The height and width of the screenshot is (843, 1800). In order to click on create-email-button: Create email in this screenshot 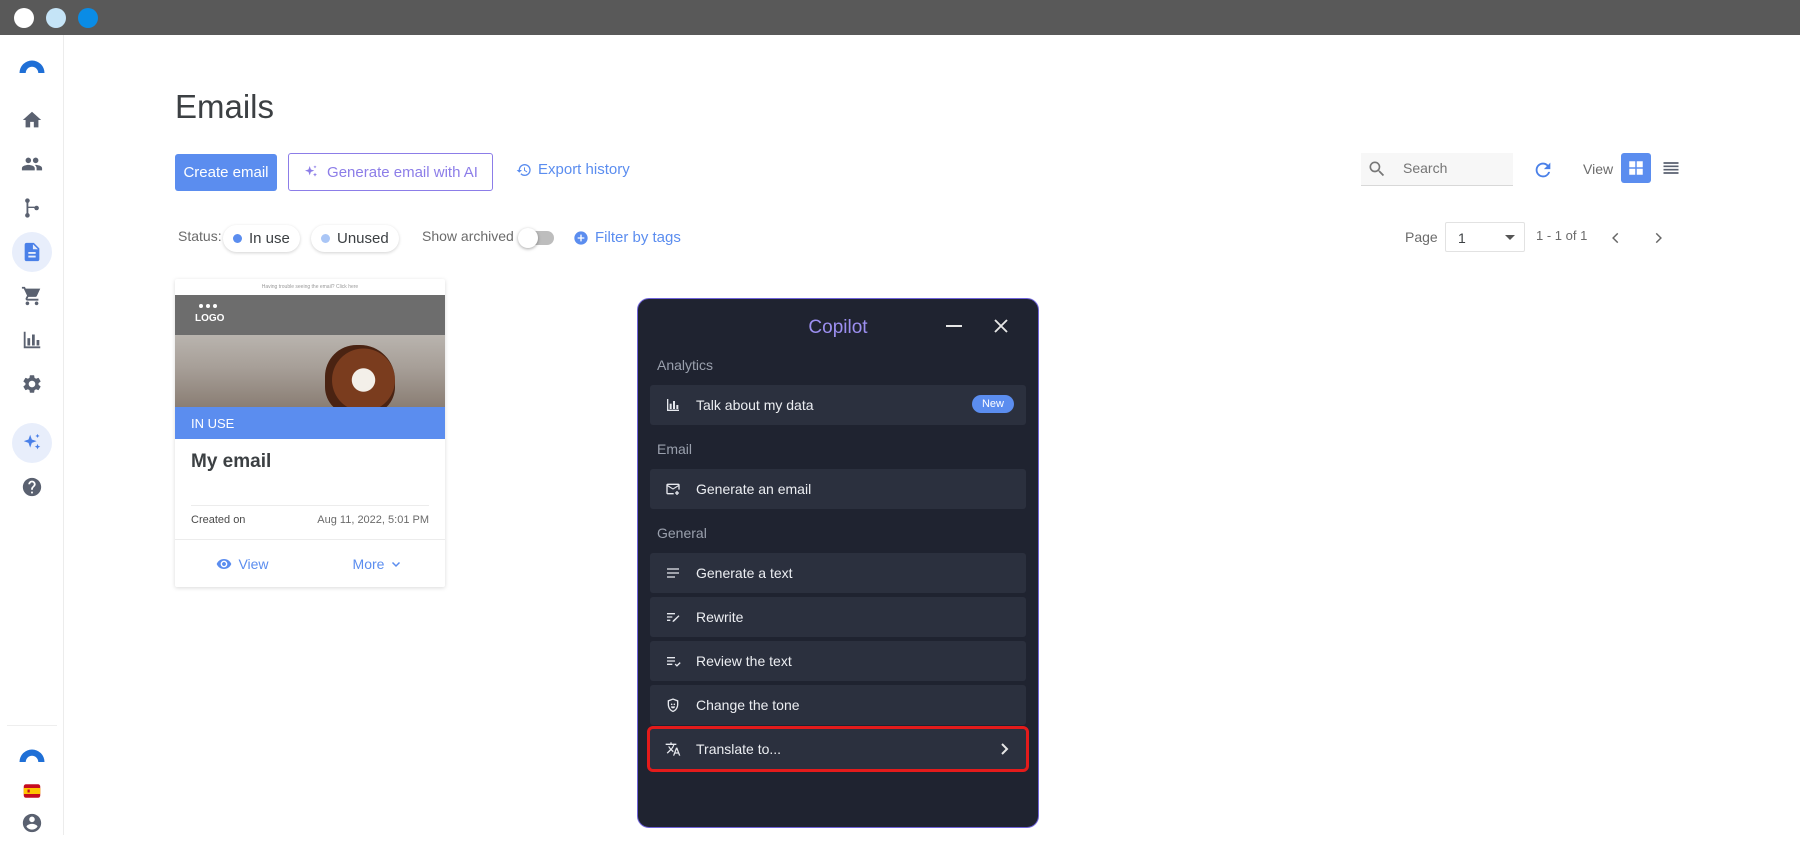, I will do `click(226, 172)`.